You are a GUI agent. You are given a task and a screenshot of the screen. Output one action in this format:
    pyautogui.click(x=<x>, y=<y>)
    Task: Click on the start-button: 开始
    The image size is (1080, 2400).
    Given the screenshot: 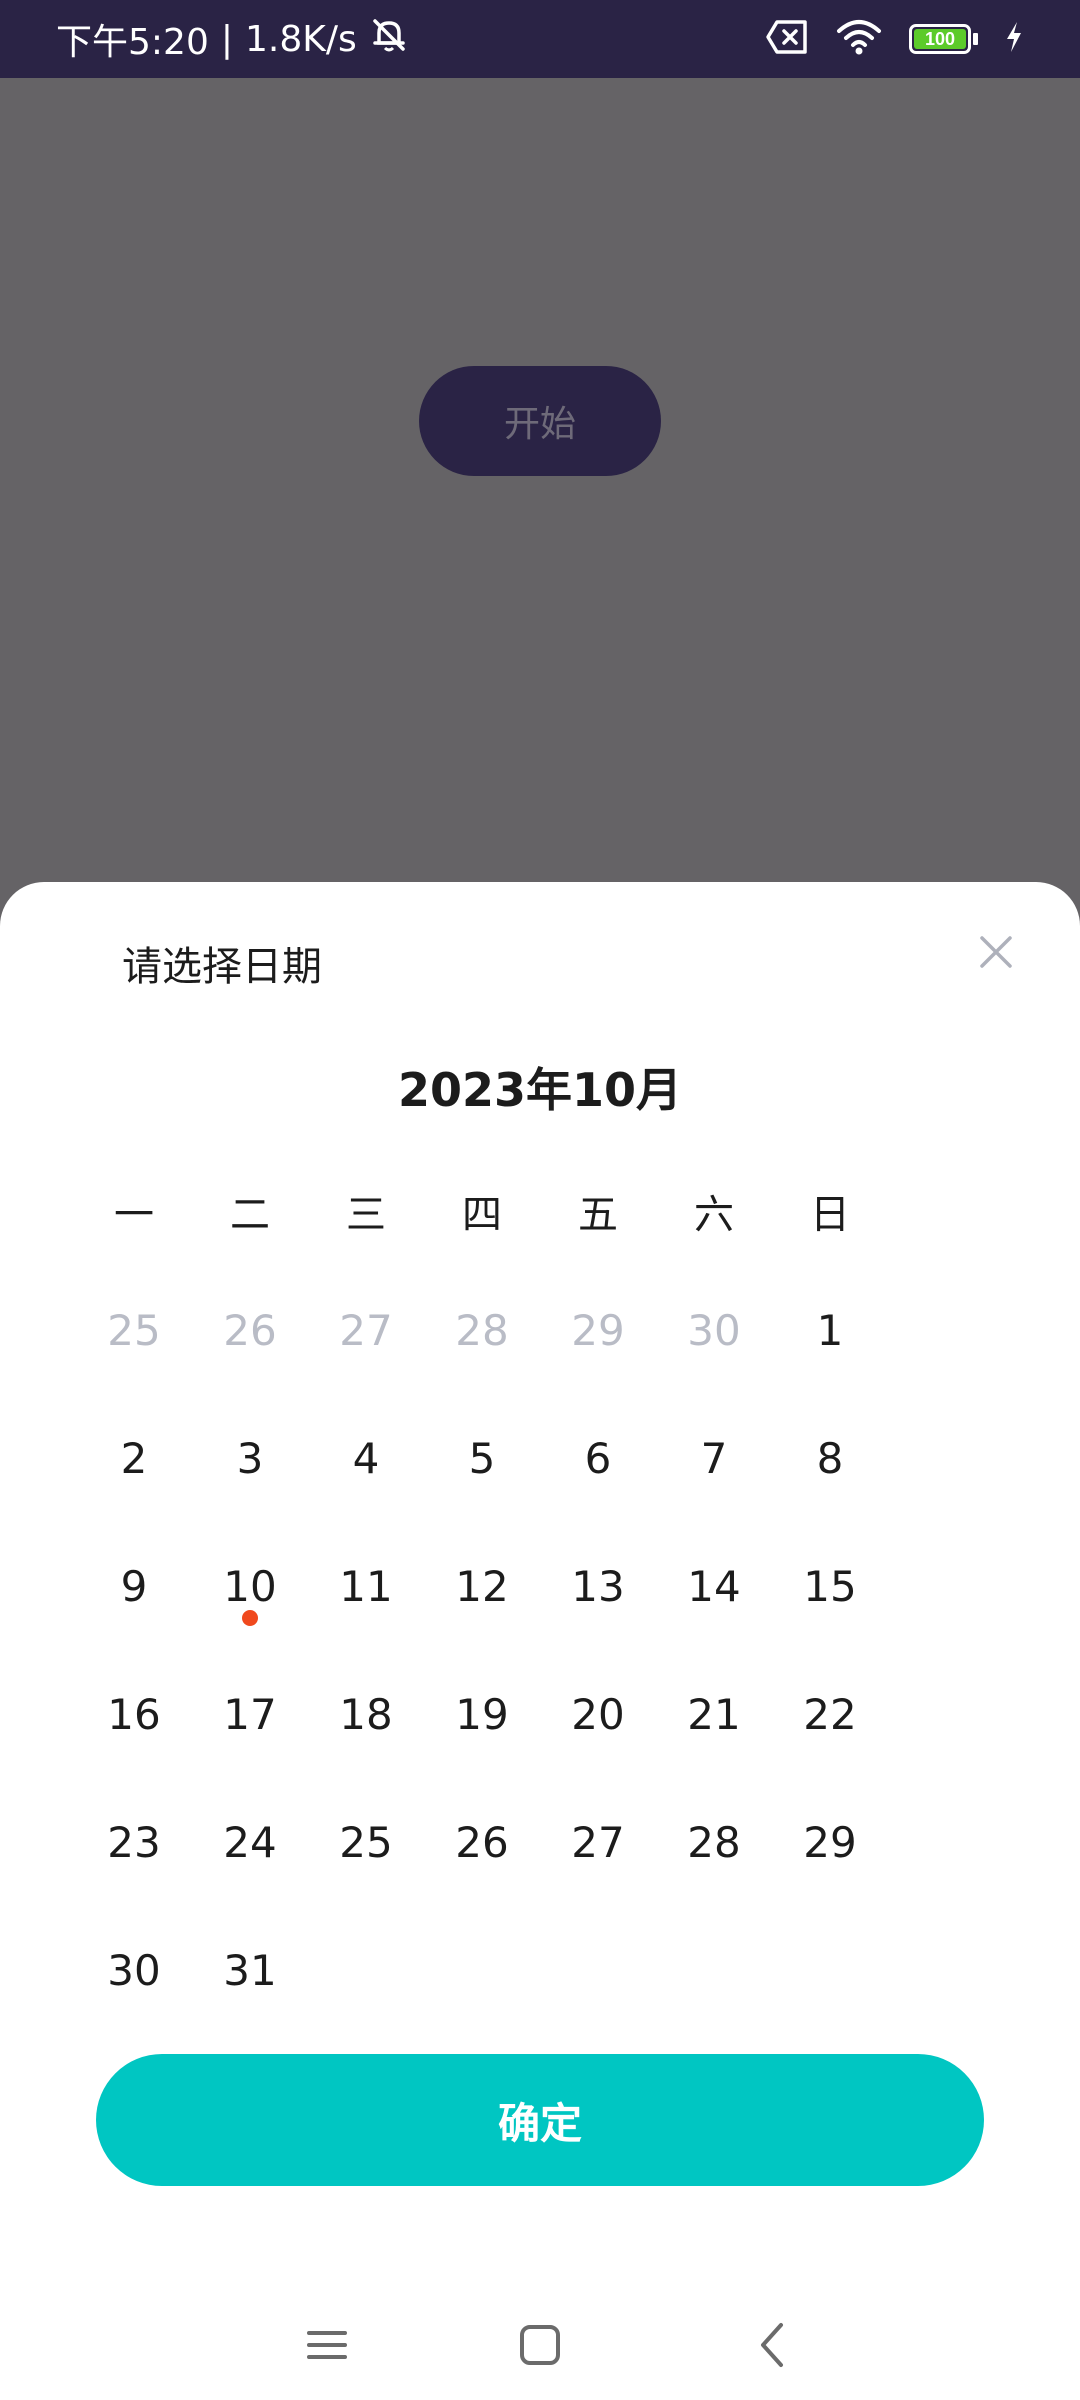 What is the action you would take?
    pyautogui.click(x=540, y=421)
    